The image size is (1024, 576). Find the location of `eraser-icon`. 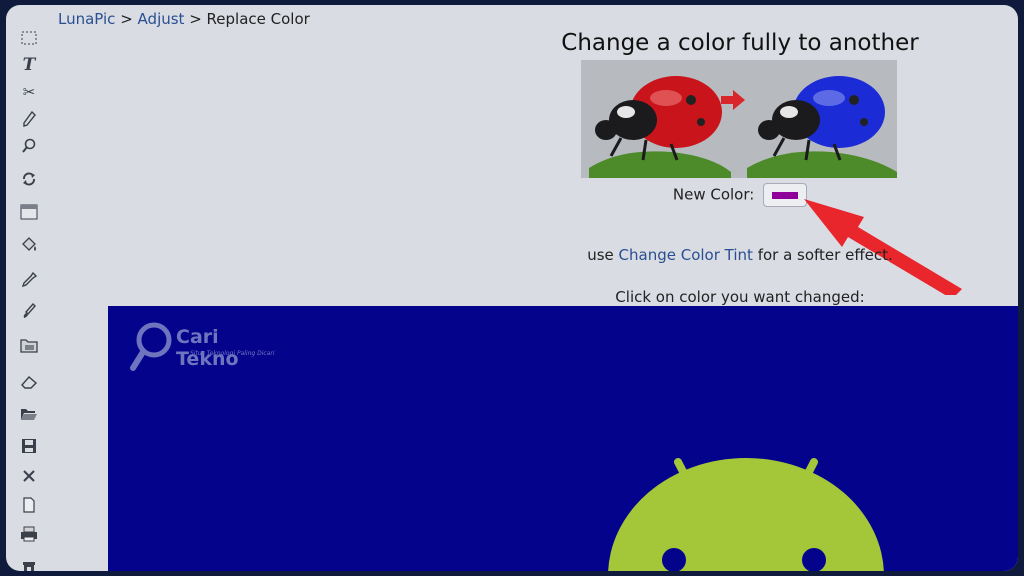

eraser-icon is located at coordinates (29, 382).